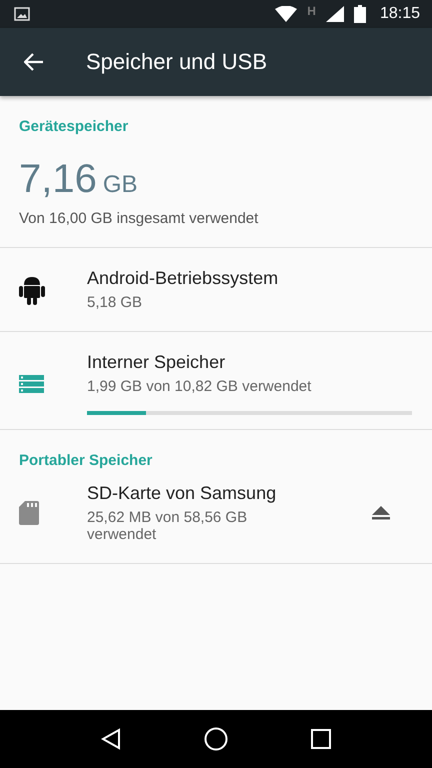  Describe the element at coordinates (120, 185) in the screenshot. I see `storage-unit: GB` at that location.